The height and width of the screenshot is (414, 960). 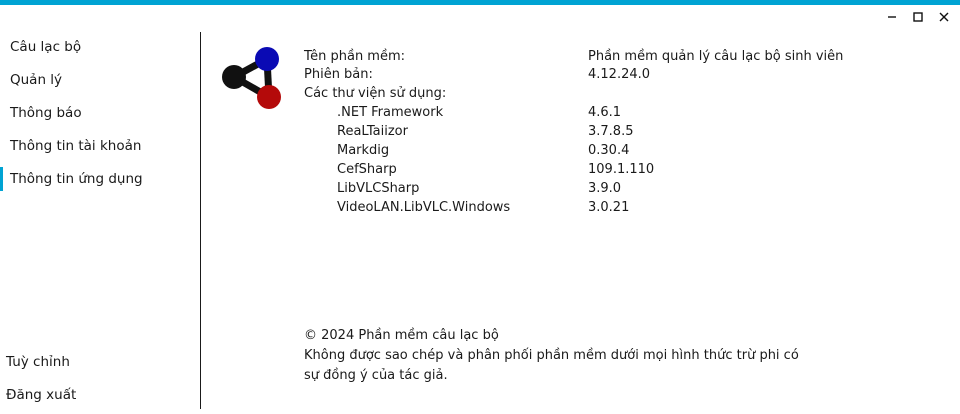 What do you see at coordinates (609, 150) in the screenshot?
I see `library-version: 0.30.4` at bounding box center [609, 150].